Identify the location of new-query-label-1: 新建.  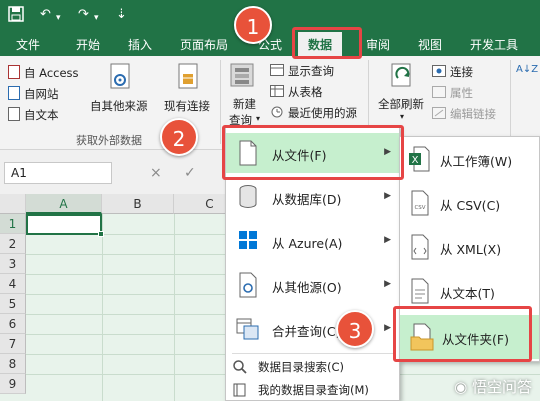
(244, 104).